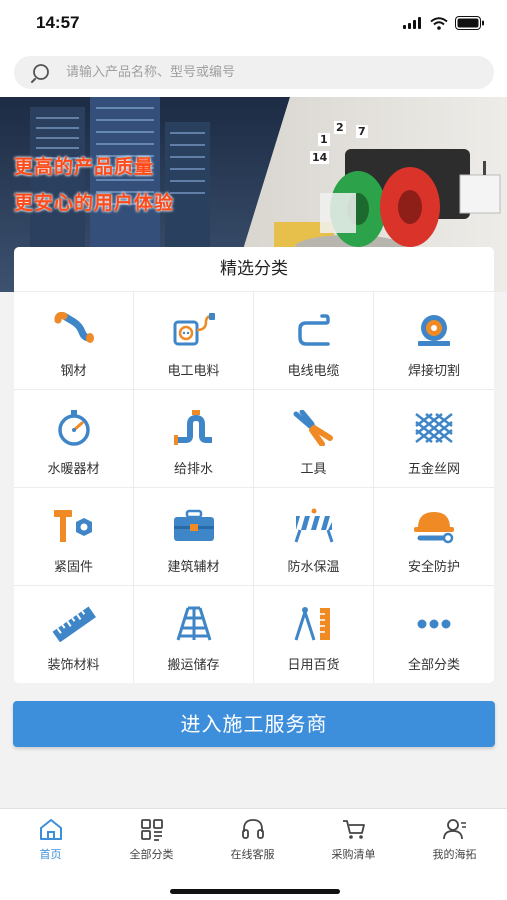 The height and width of the screenshot is (900, 507). I want to click on battery-icon, so click(469, 23).